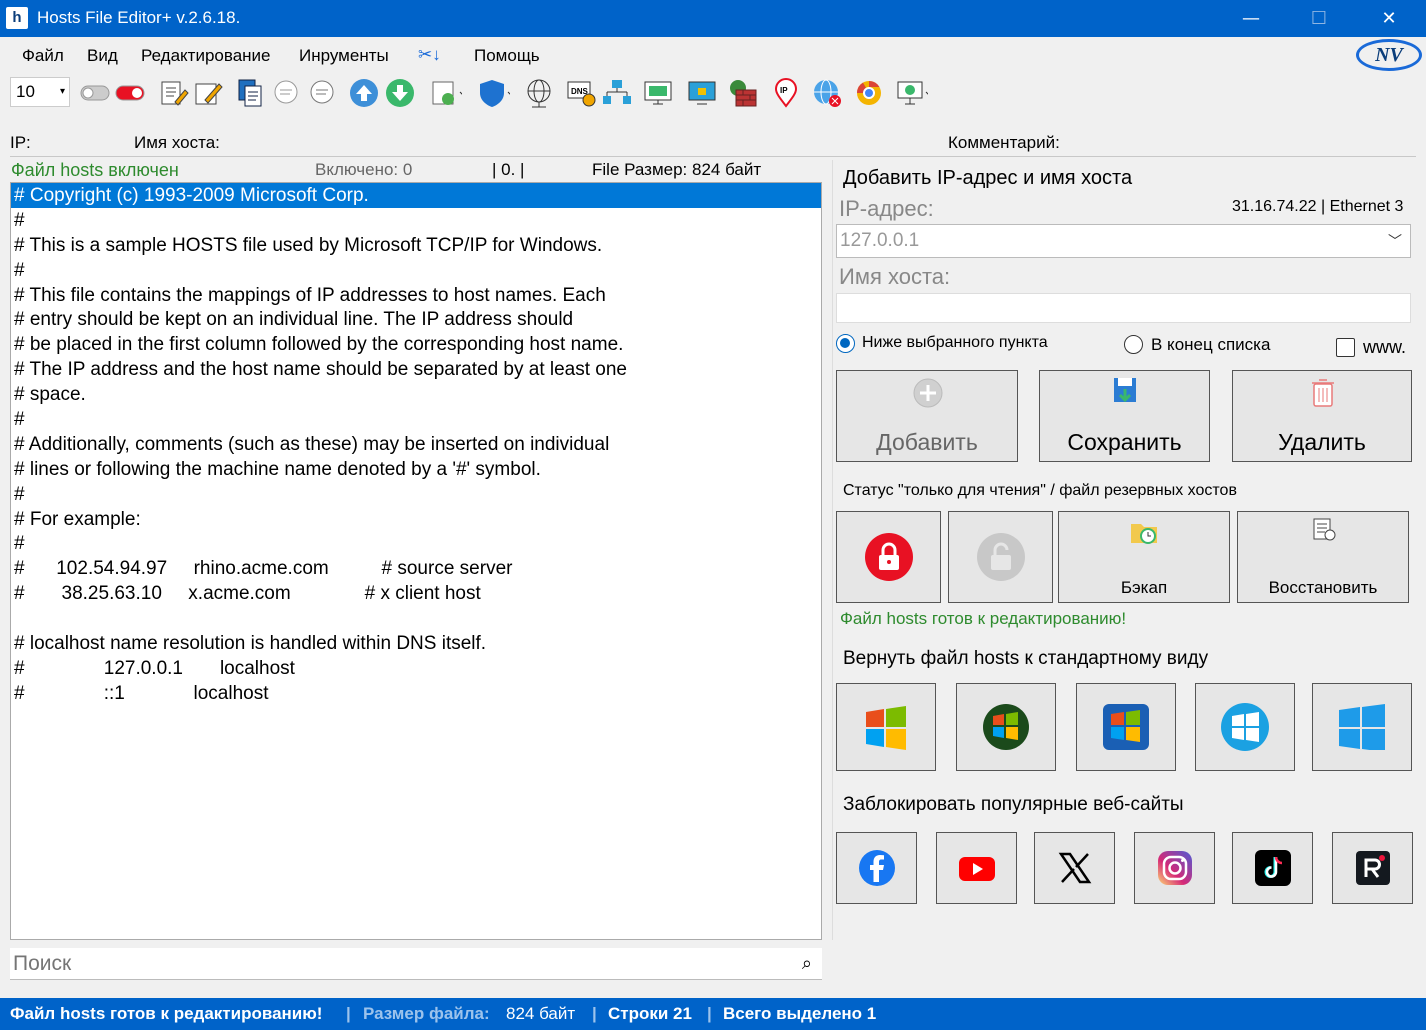  What do you see at coordinates (62, 91) in the screenshot?
I see `chevron-down-icon: ▾` at bounding box center [62, 91].